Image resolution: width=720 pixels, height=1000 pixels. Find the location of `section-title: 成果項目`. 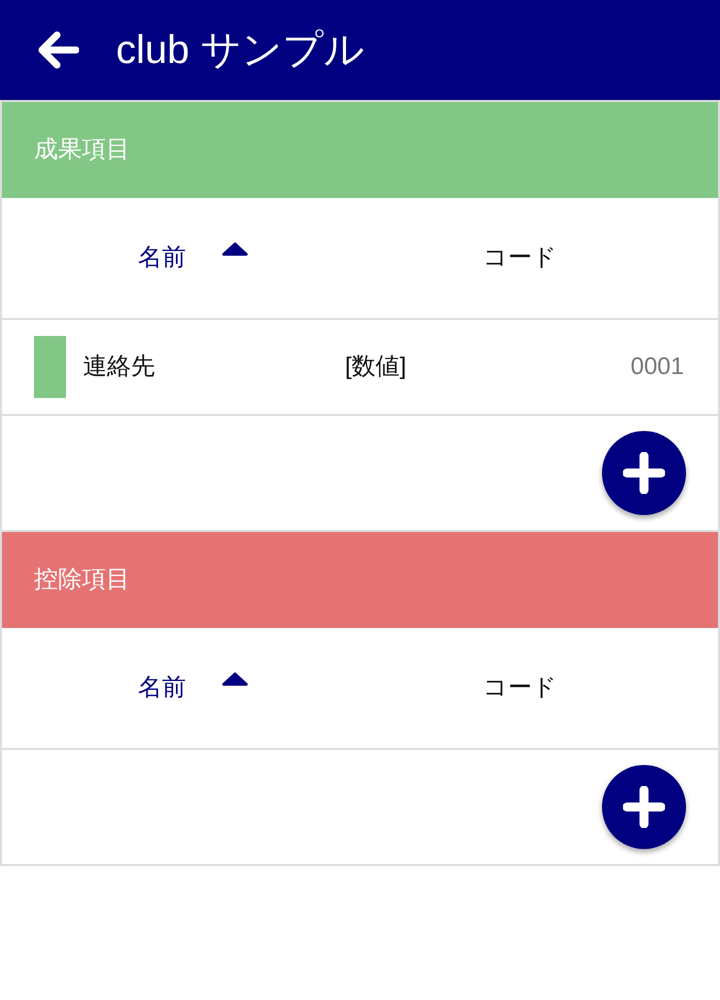

section-title: 成果項目 is located at coordinates (82, 150).